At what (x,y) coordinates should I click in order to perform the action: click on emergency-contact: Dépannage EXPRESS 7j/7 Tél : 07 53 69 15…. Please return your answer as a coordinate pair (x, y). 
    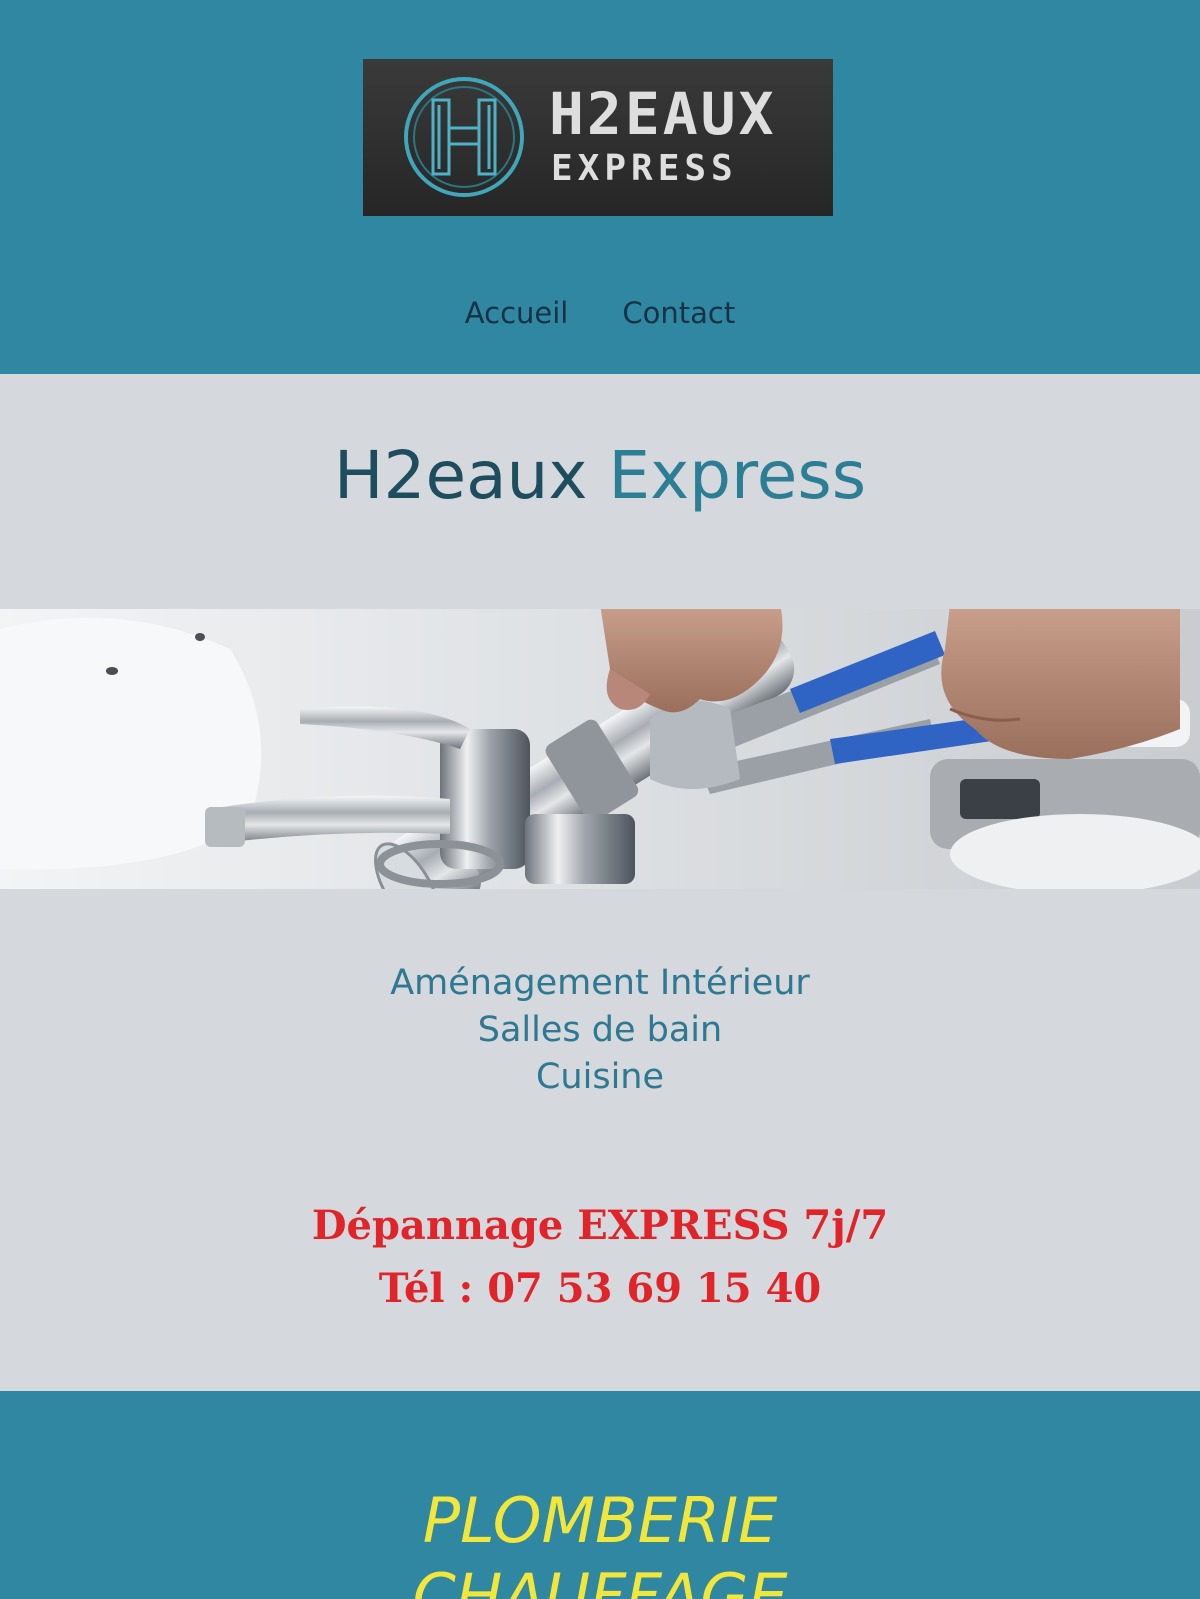
    Looking at the image, I should click on (600, 1257).